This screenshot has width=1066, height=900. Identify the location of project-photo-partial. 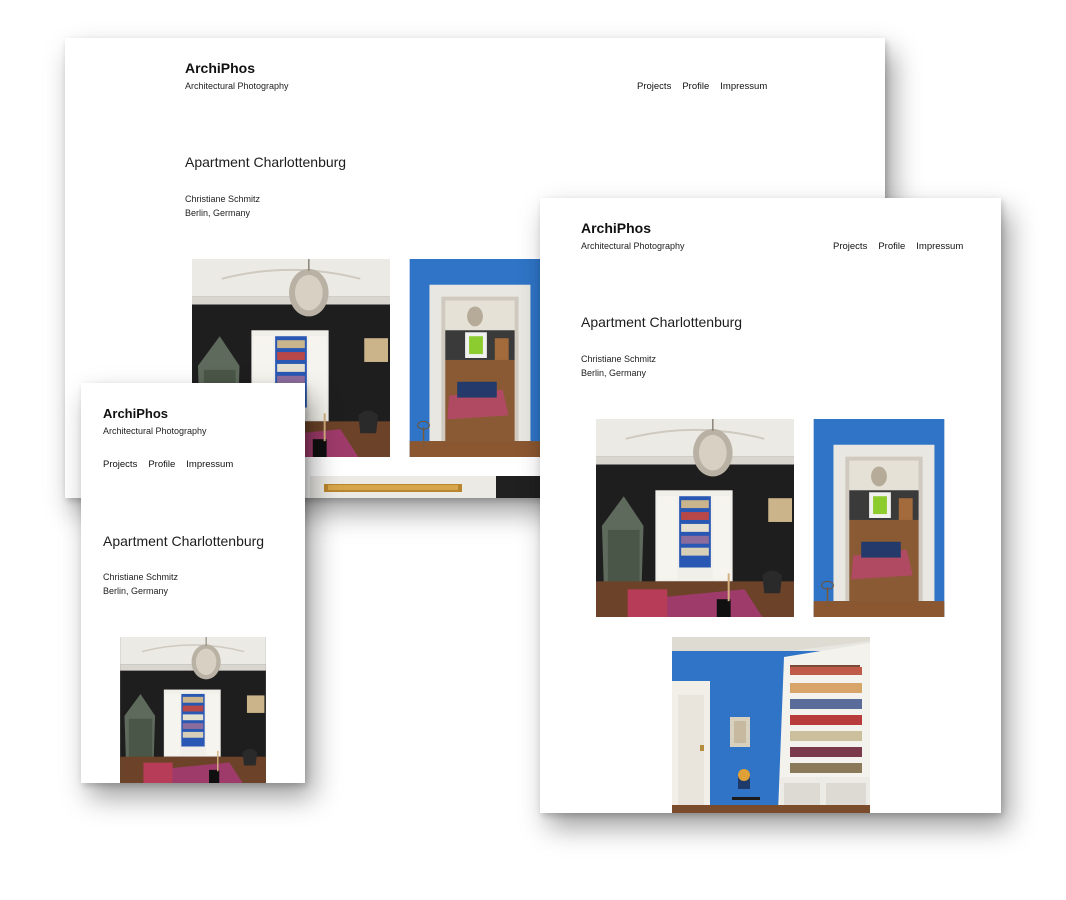
(425, 487).